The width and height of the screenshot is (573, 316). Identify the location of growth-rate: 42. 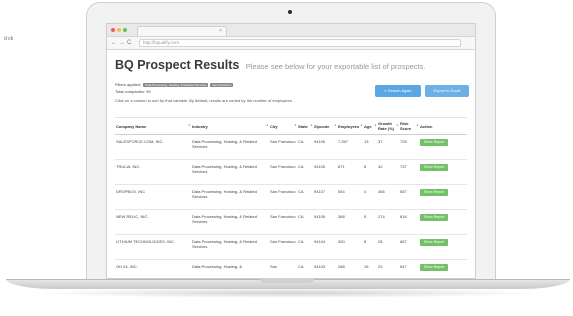
(388, 172).